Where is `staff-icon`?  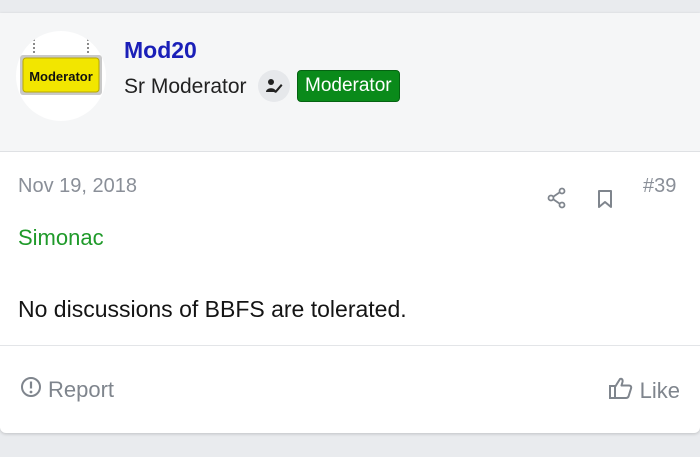 staff-icon is located at coordinates (274, 86).